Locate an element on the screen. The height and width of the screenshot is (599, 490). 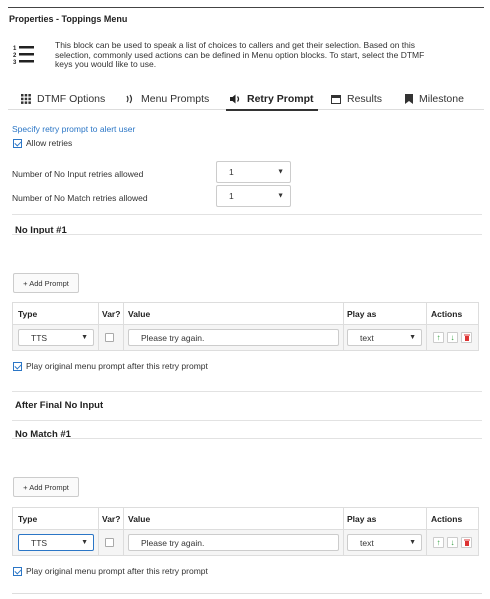
no-match-retries-label: Number of No Match retries allowed is located at coordinates (80, 198).